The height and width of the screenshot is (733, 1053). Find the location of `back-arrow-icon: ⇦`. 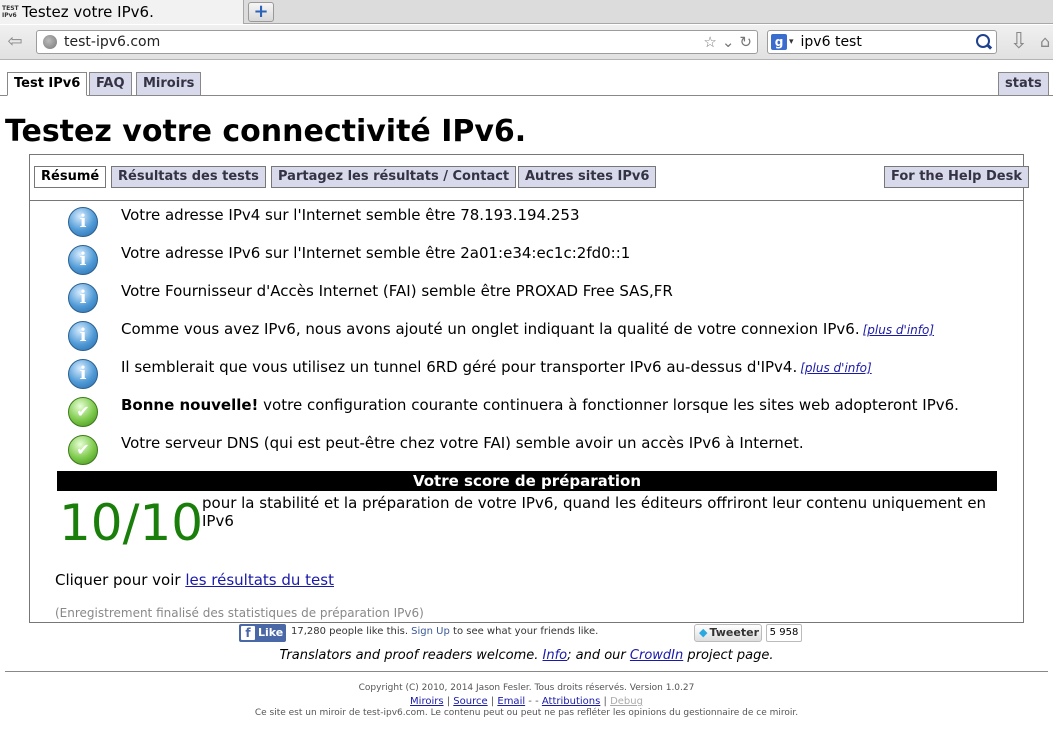

back-arrow-icon: ⇦ is located at coordinates (15, 41).